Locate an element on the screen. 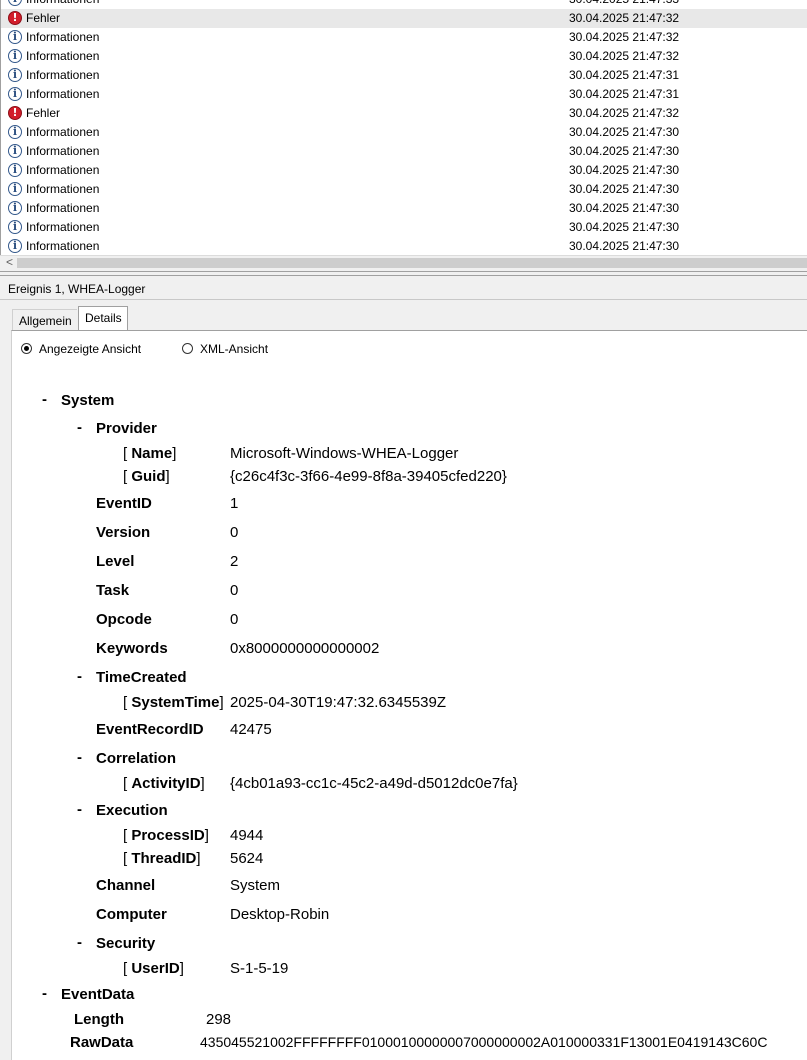  collapse-toggle-execution: - is located at coordinates (79, 809).